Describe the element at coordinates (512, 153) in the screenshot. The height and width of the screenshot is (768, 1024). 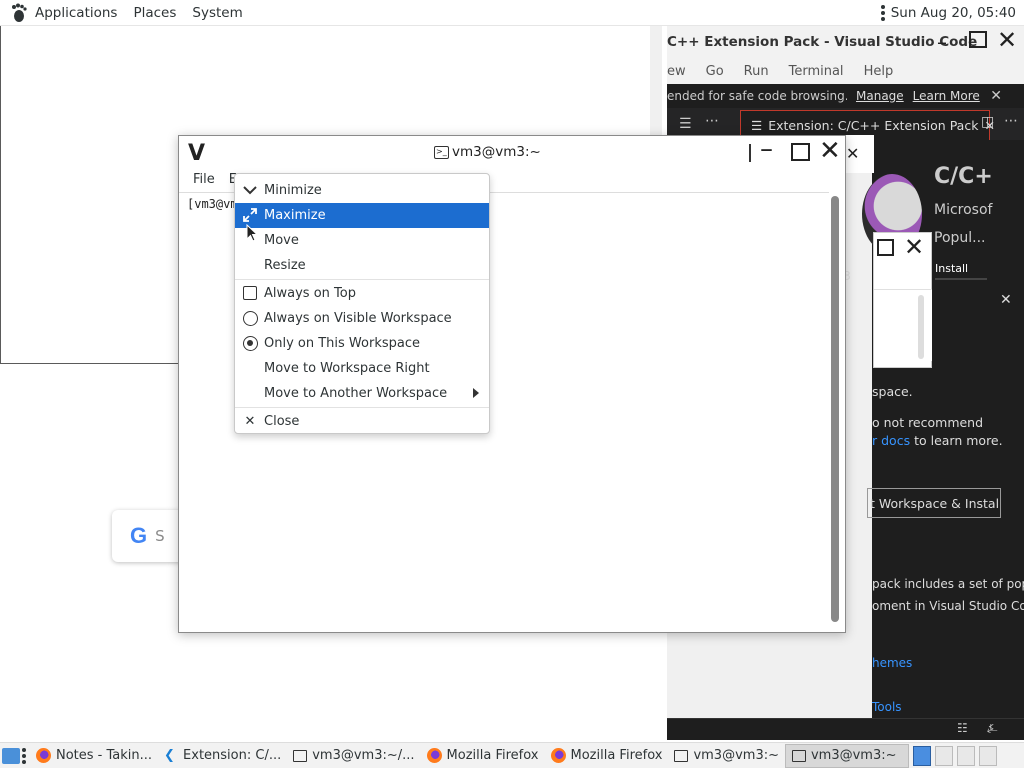
I see `terminal-titlebar: V >_ vm3@vm3:~ – ✕` at that location.